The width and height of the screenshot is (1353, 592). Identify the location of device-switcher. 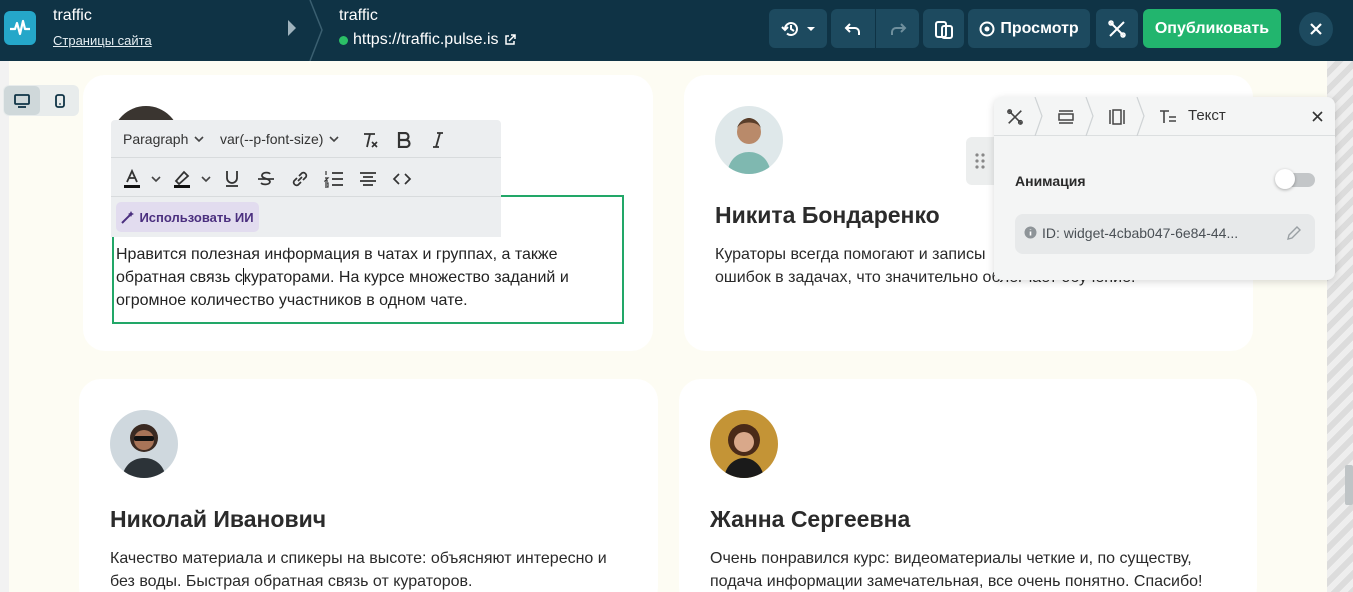
(41, 100).